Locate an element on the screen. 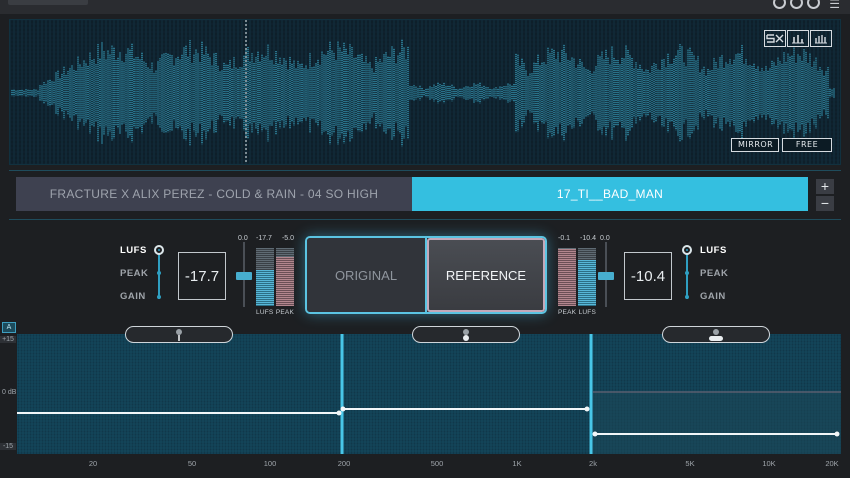  left-mode-gain: GAIN is located at coordinates (134, 301).